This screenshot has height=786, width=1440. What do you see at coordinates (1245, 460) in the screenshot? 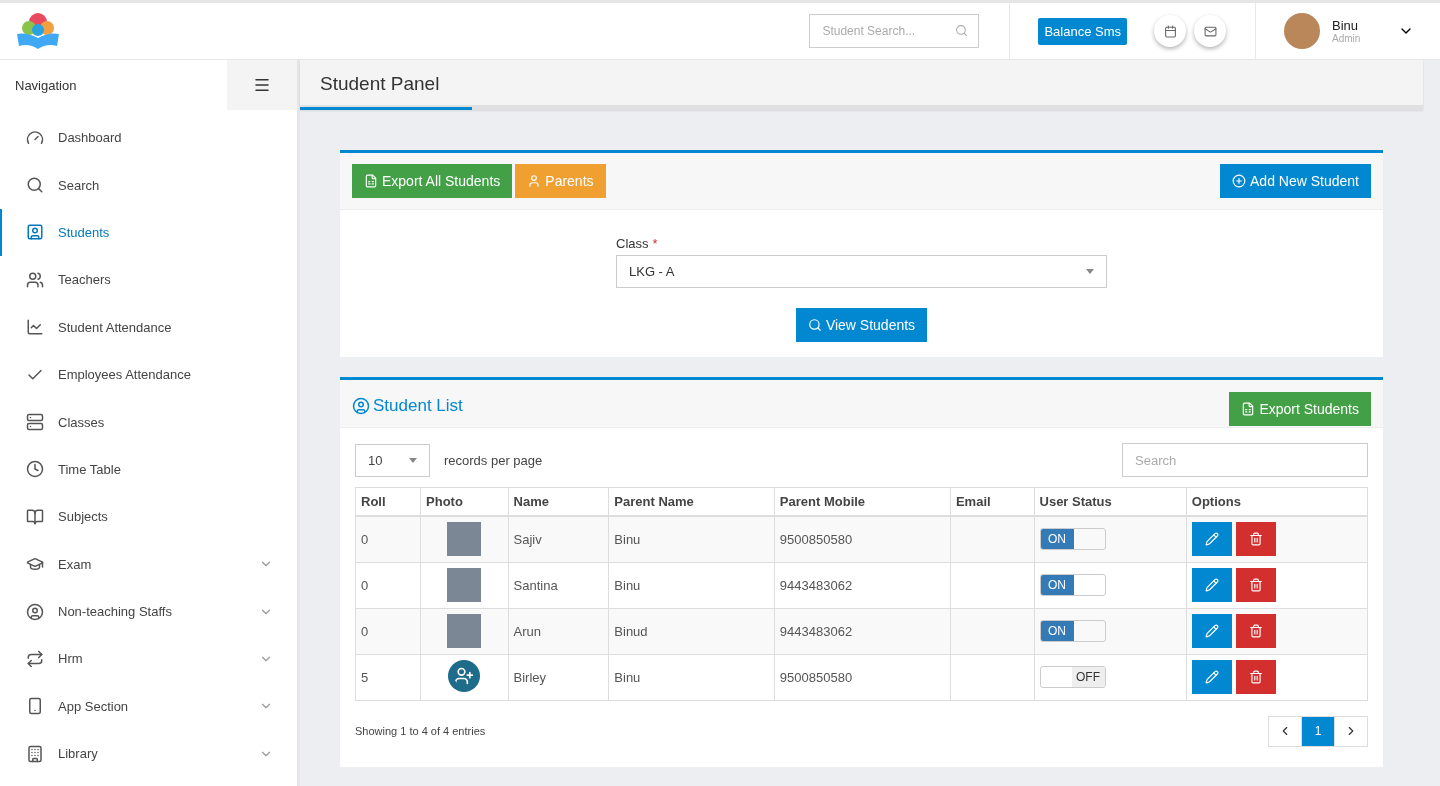
I see `table-search-field: Search` at bounding box center [1245, 460].